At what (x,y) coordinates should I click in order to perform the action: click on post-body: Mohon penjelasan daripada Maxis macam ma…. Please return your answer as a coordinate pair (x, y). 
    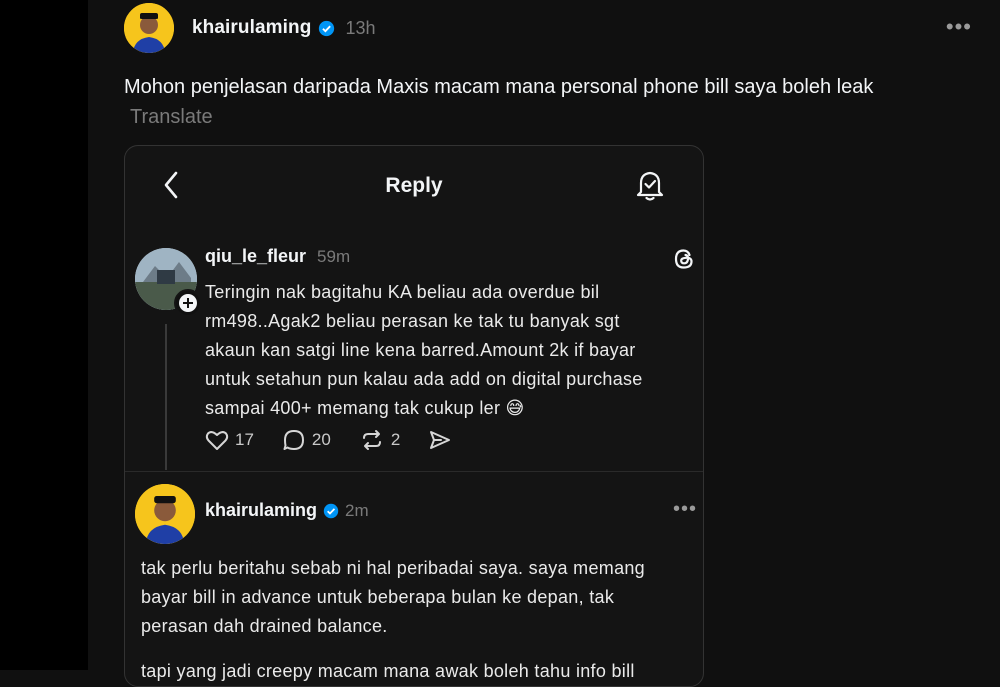
    Looking at the image, I should click on (514, 102).